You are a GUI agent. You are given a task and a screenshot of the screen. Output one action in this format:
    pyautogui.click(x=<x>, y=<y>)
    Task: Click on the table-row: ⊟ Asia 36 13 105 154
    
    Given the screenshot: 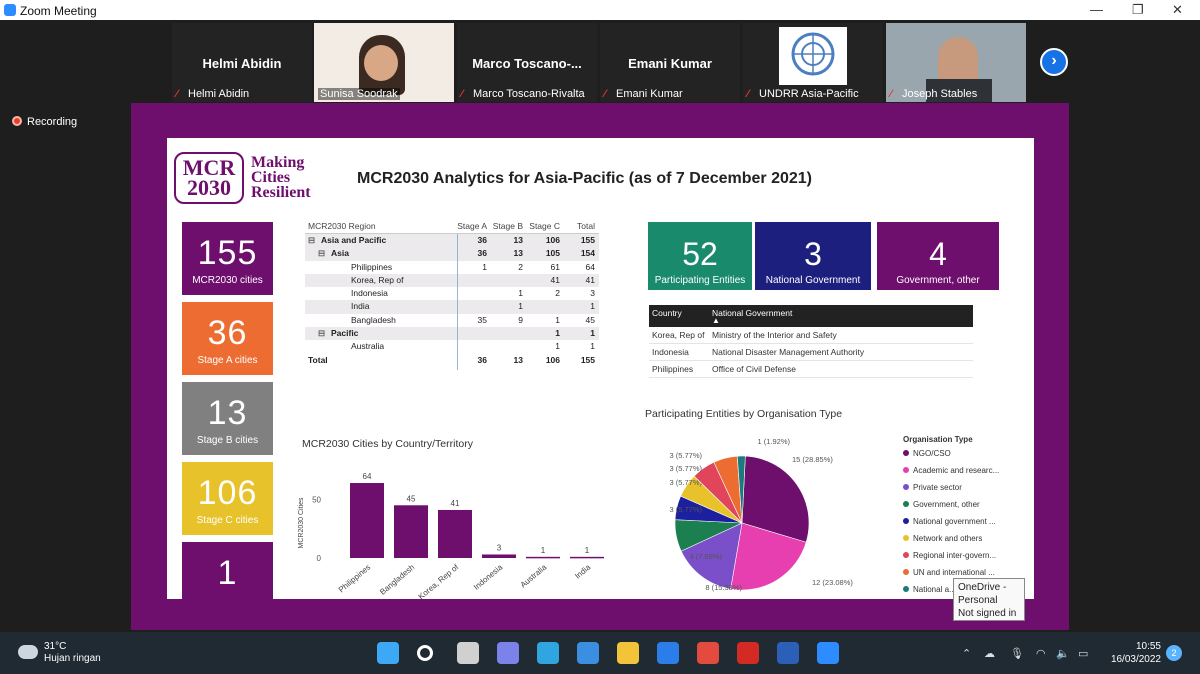 What is the action you would take?
    pyautogui.click(x=452, y=254)
    